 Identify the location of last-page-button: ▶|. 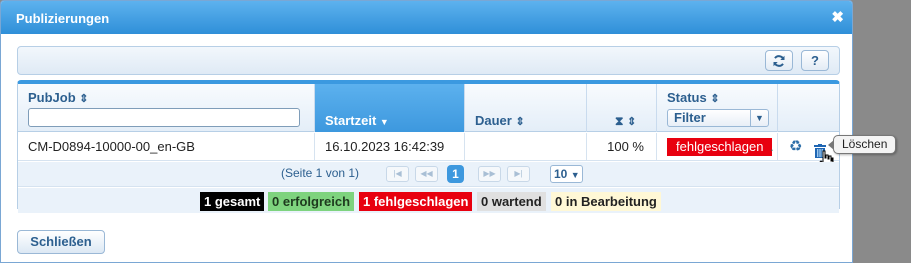
(518, 174).